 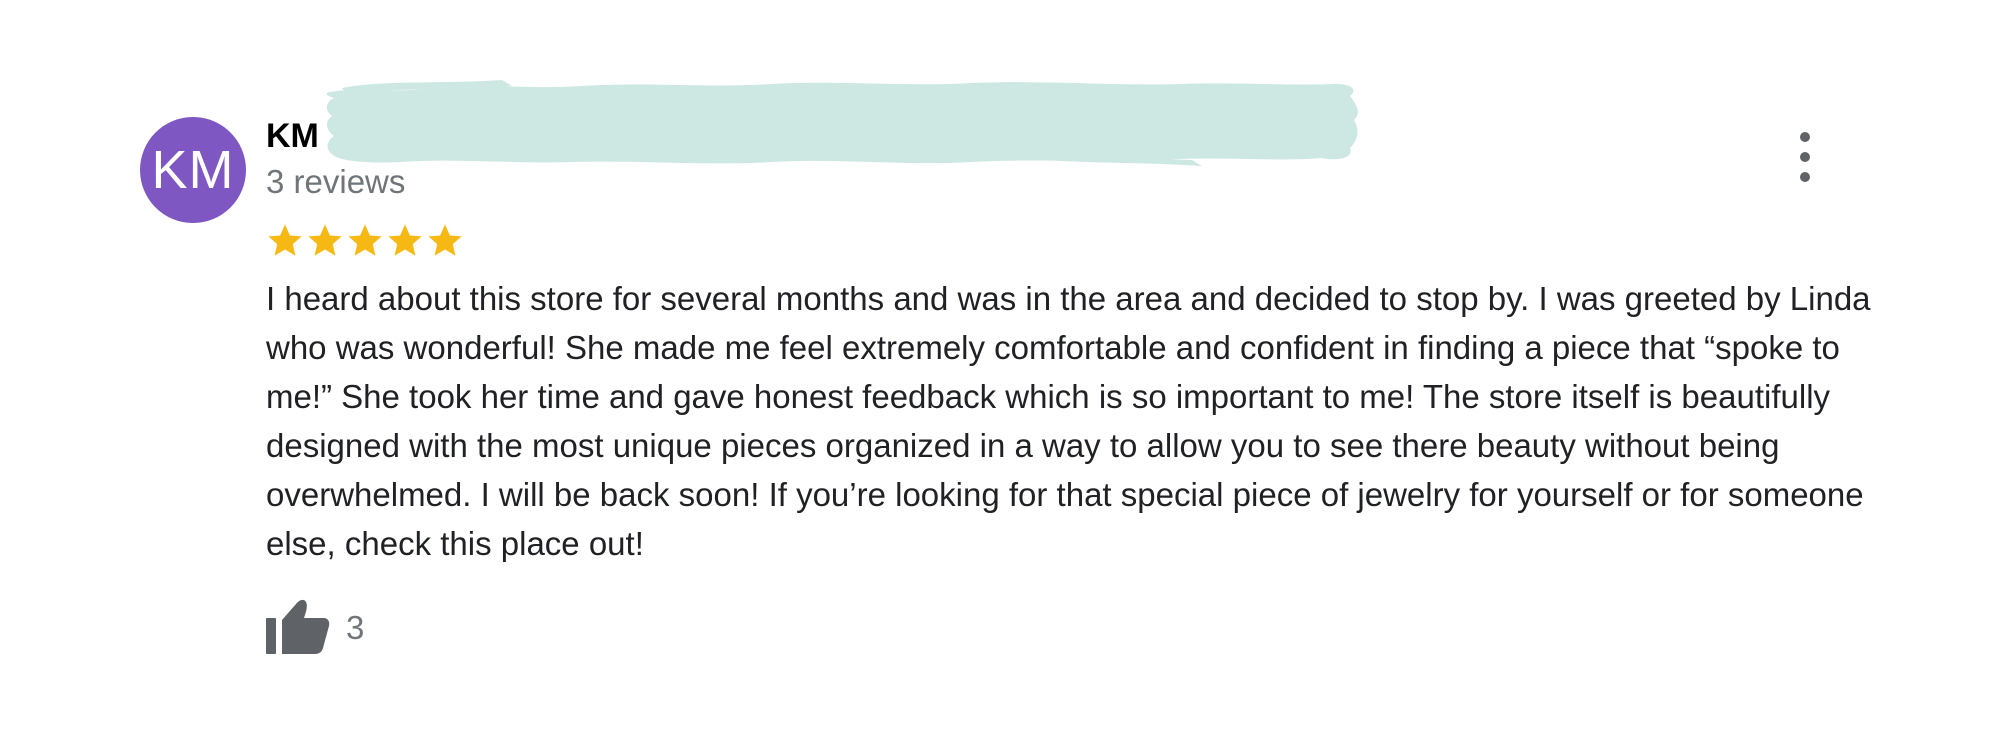 I want to click on thumbs-up-icon-hand, so click(x=306, y=626).